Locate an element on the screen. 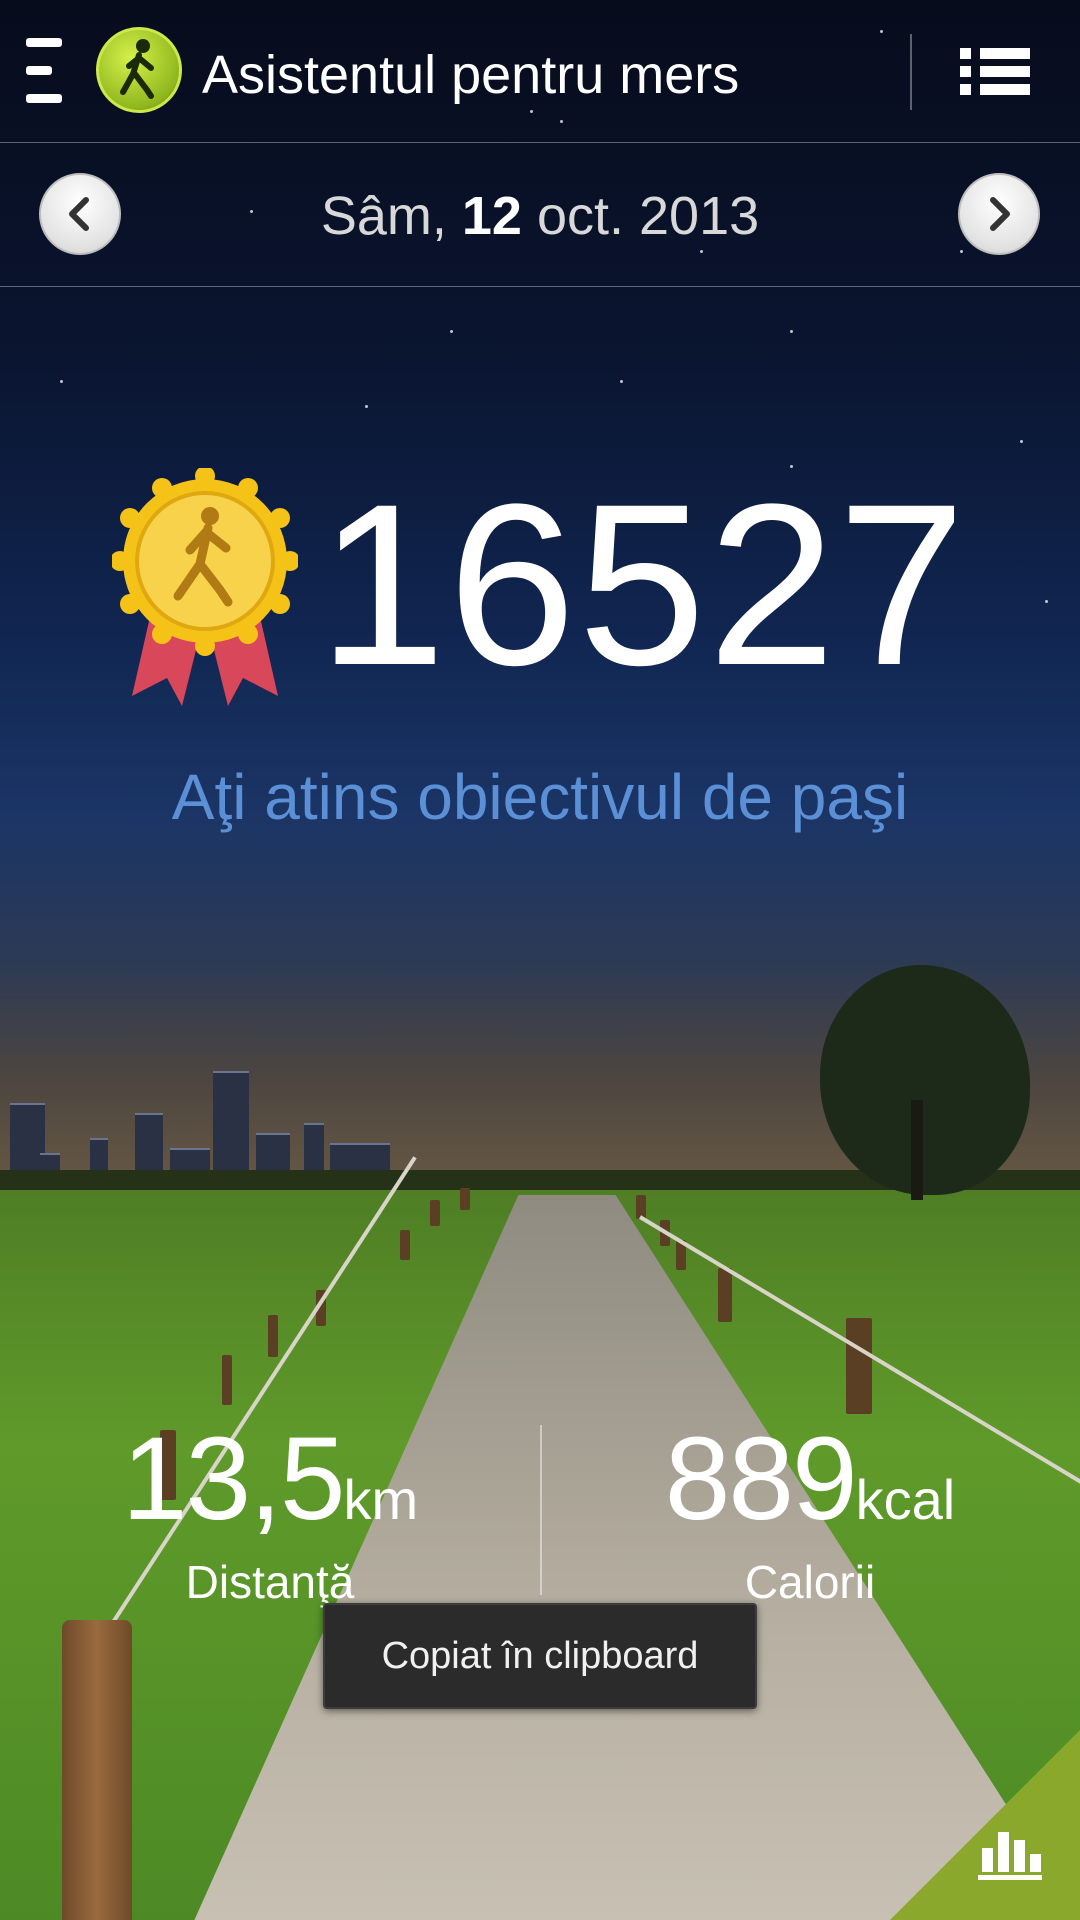  city-skyline is located at coordinates (200, 1120).